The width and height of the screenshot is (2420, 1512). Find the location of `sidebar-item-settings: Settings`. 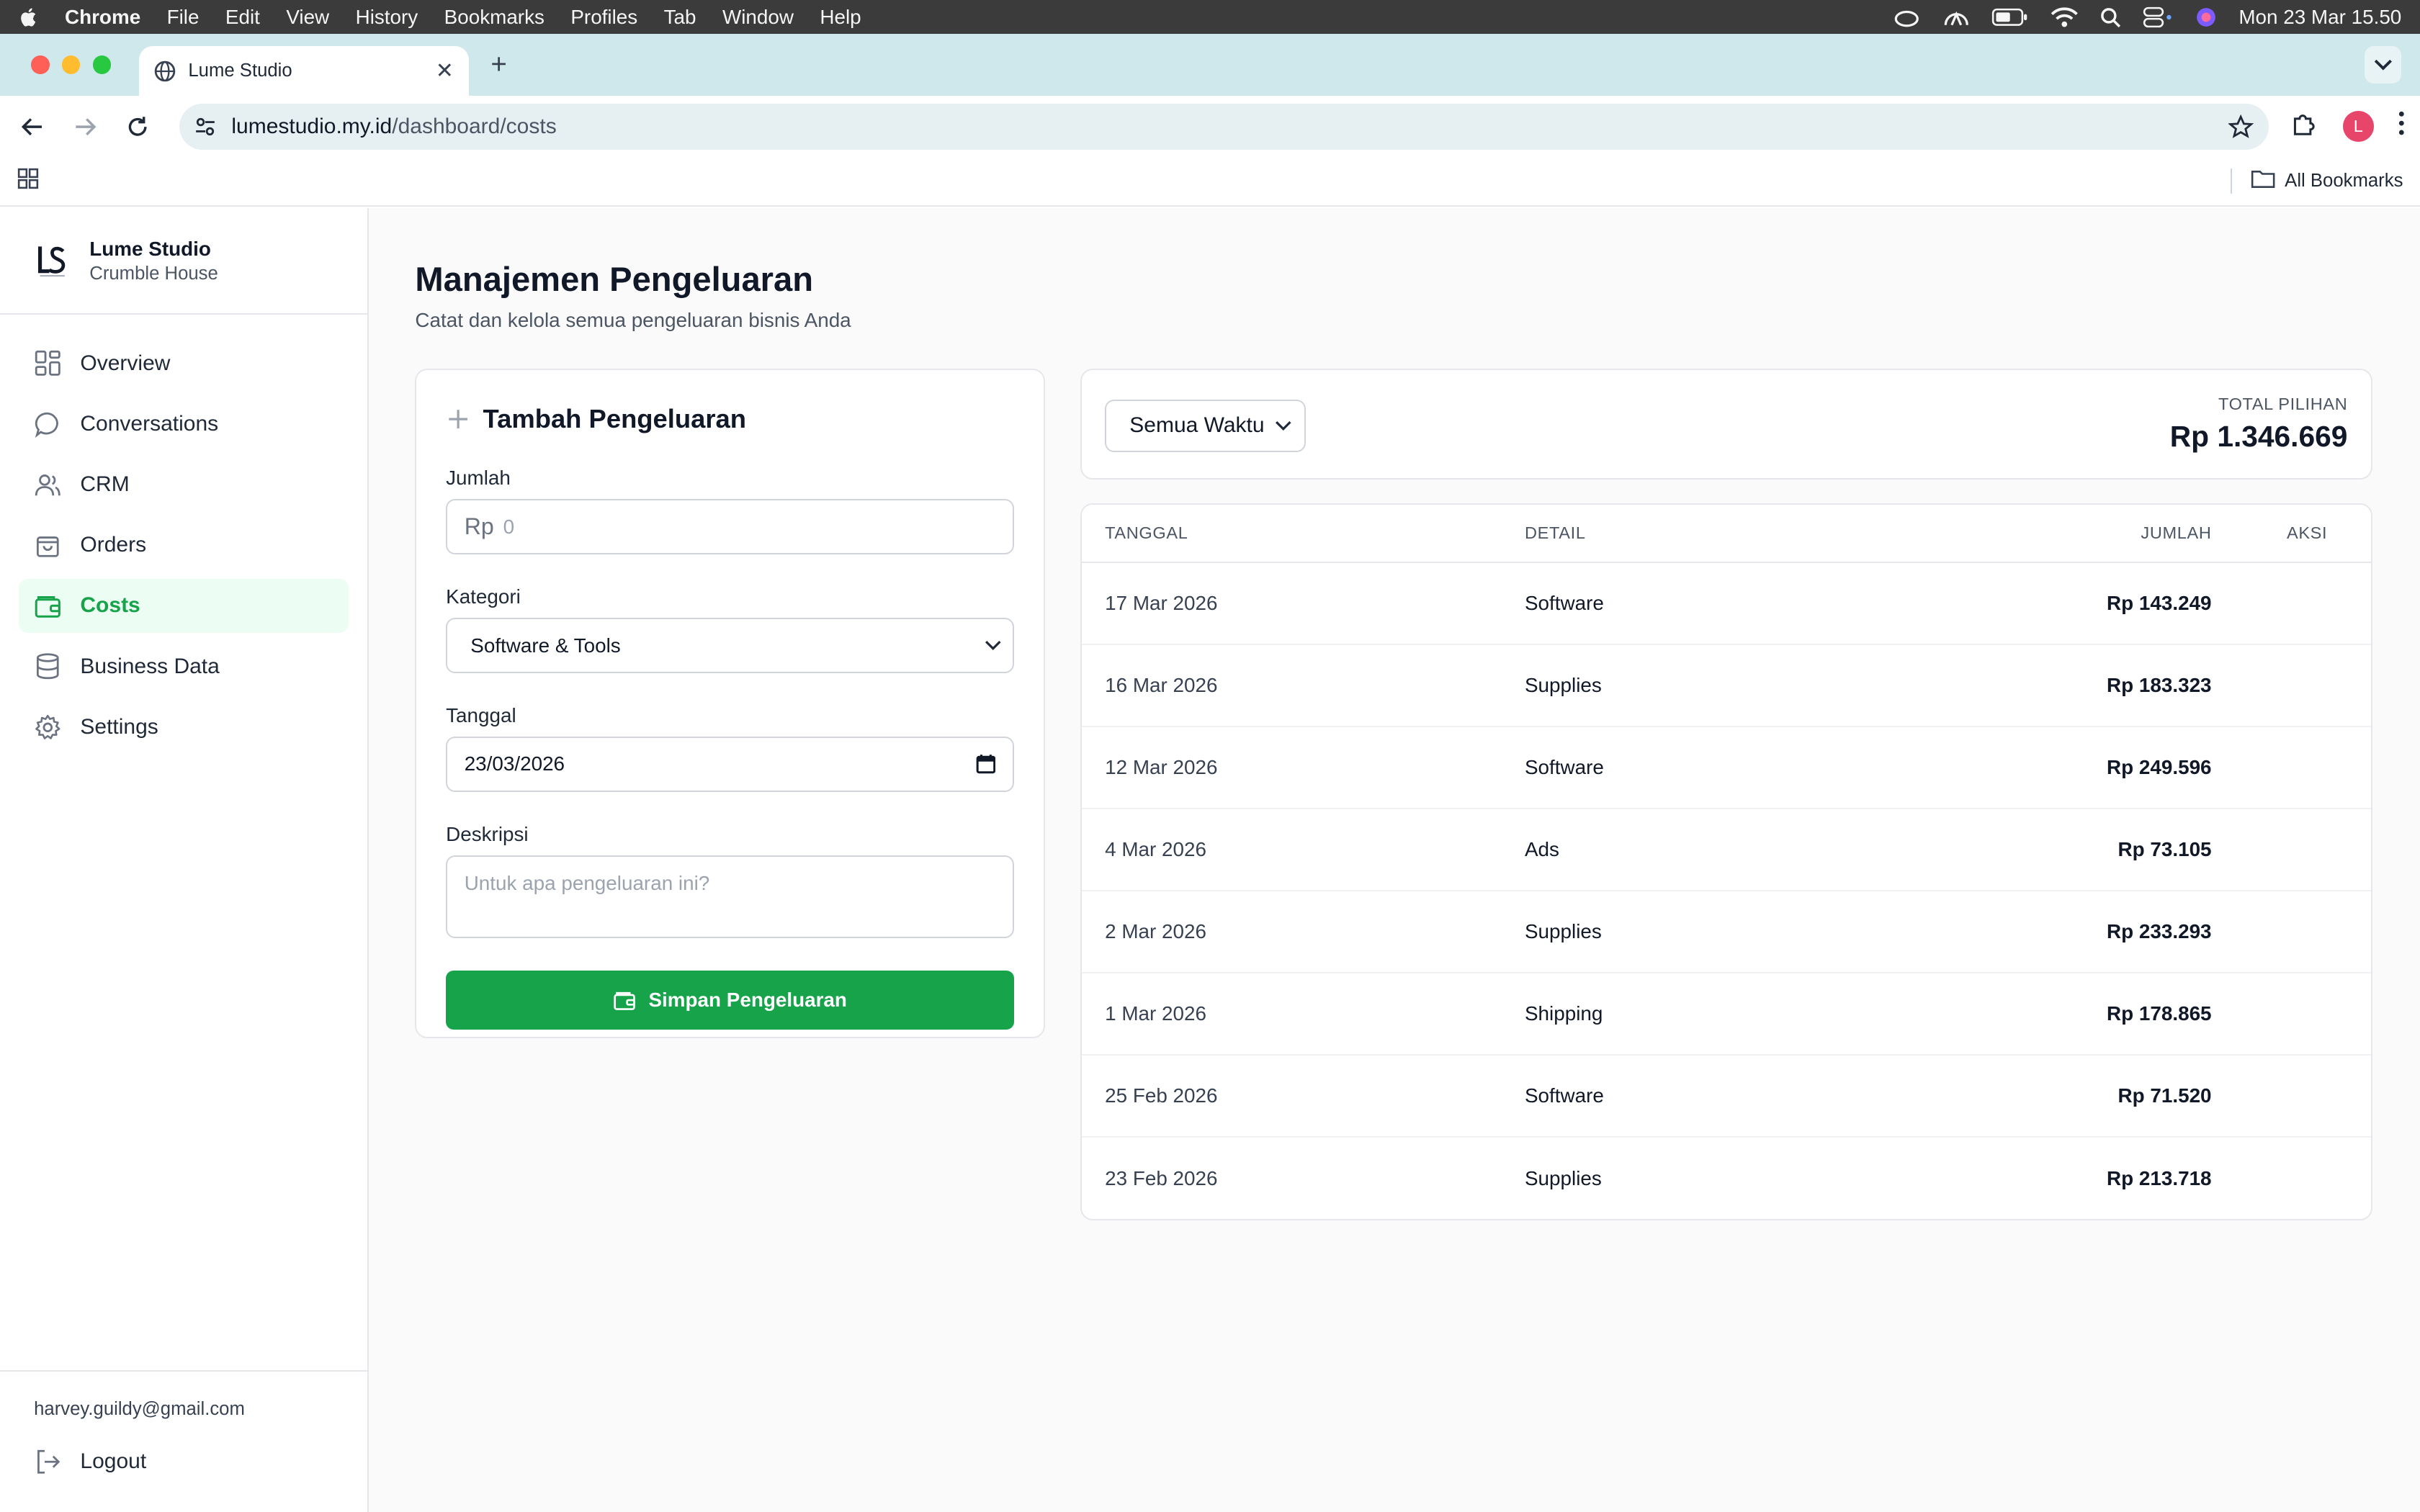

sidebar-item-settings: Settings is located at coordinates (184, 727).